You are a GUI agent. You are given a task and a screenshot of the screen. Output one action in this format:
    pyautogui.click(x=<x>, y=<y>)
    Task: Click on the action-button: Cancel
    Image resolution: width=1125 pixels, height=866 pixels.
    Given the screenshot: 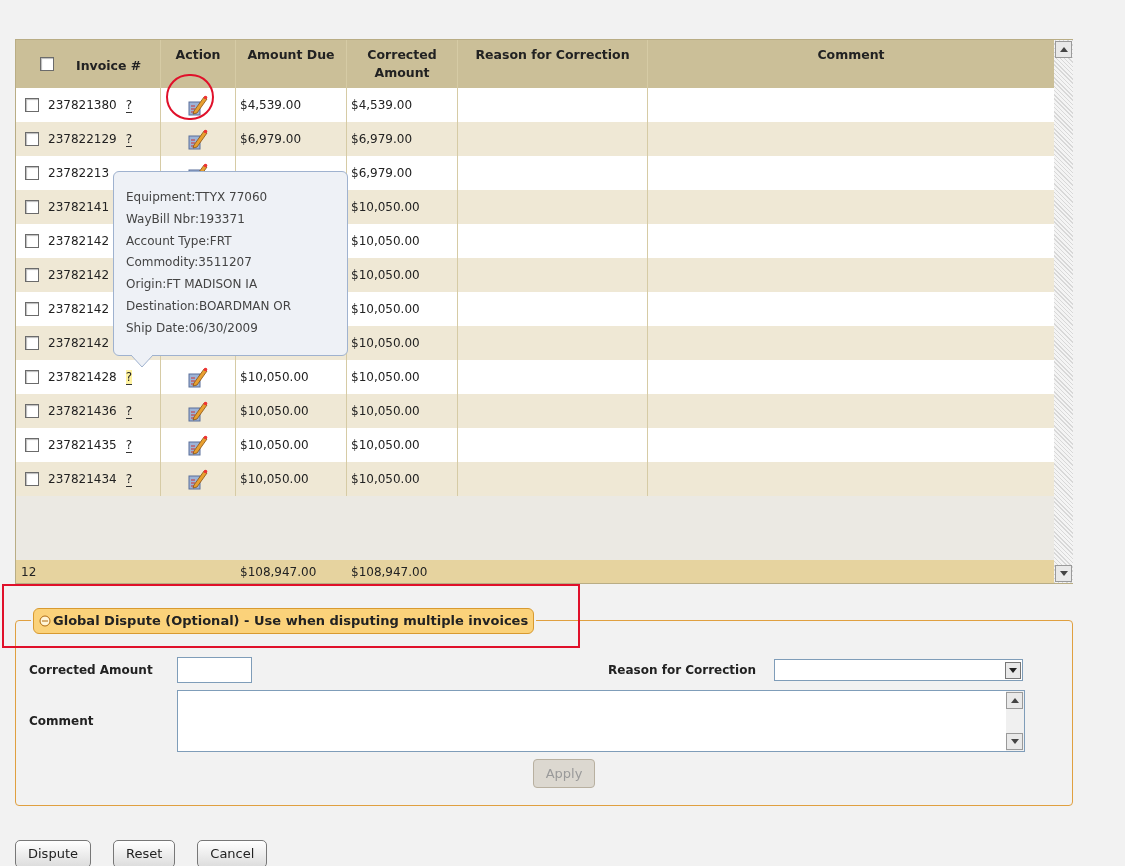 What is the action you would take?
    pyautogui.click(x=232, y=853)
    